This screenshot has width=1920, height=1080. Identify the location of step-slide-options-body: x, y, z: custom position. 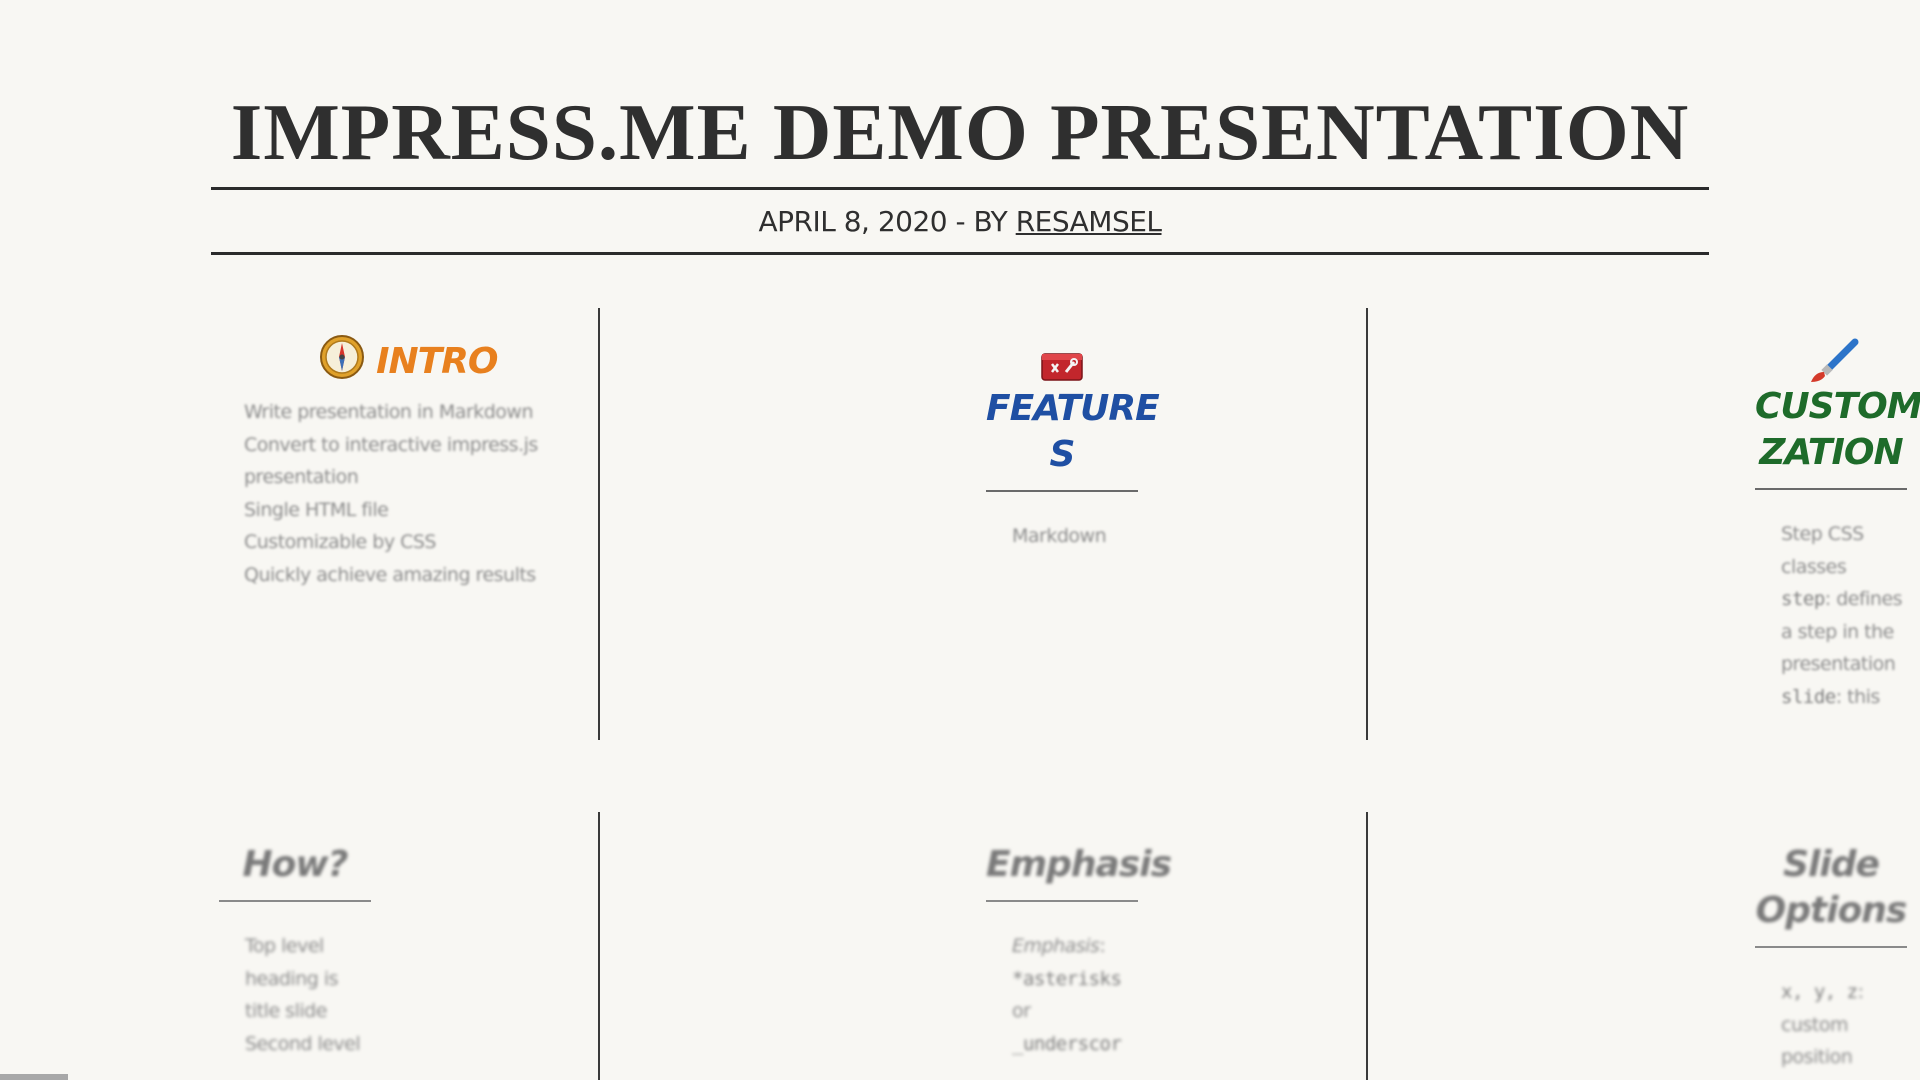
(1831, 1025).